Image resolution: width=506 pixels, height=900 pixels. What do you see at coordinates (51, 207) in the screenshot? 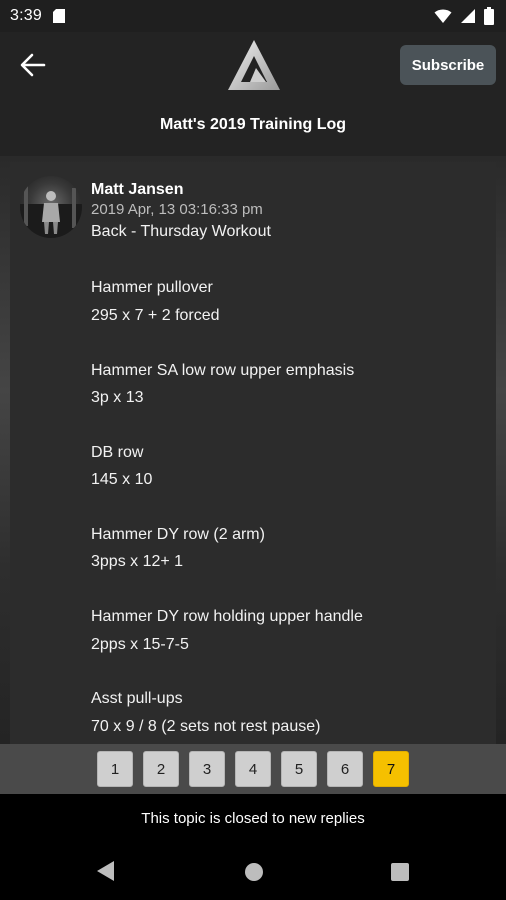
I see `avatar` at bounding box center [51, 207].